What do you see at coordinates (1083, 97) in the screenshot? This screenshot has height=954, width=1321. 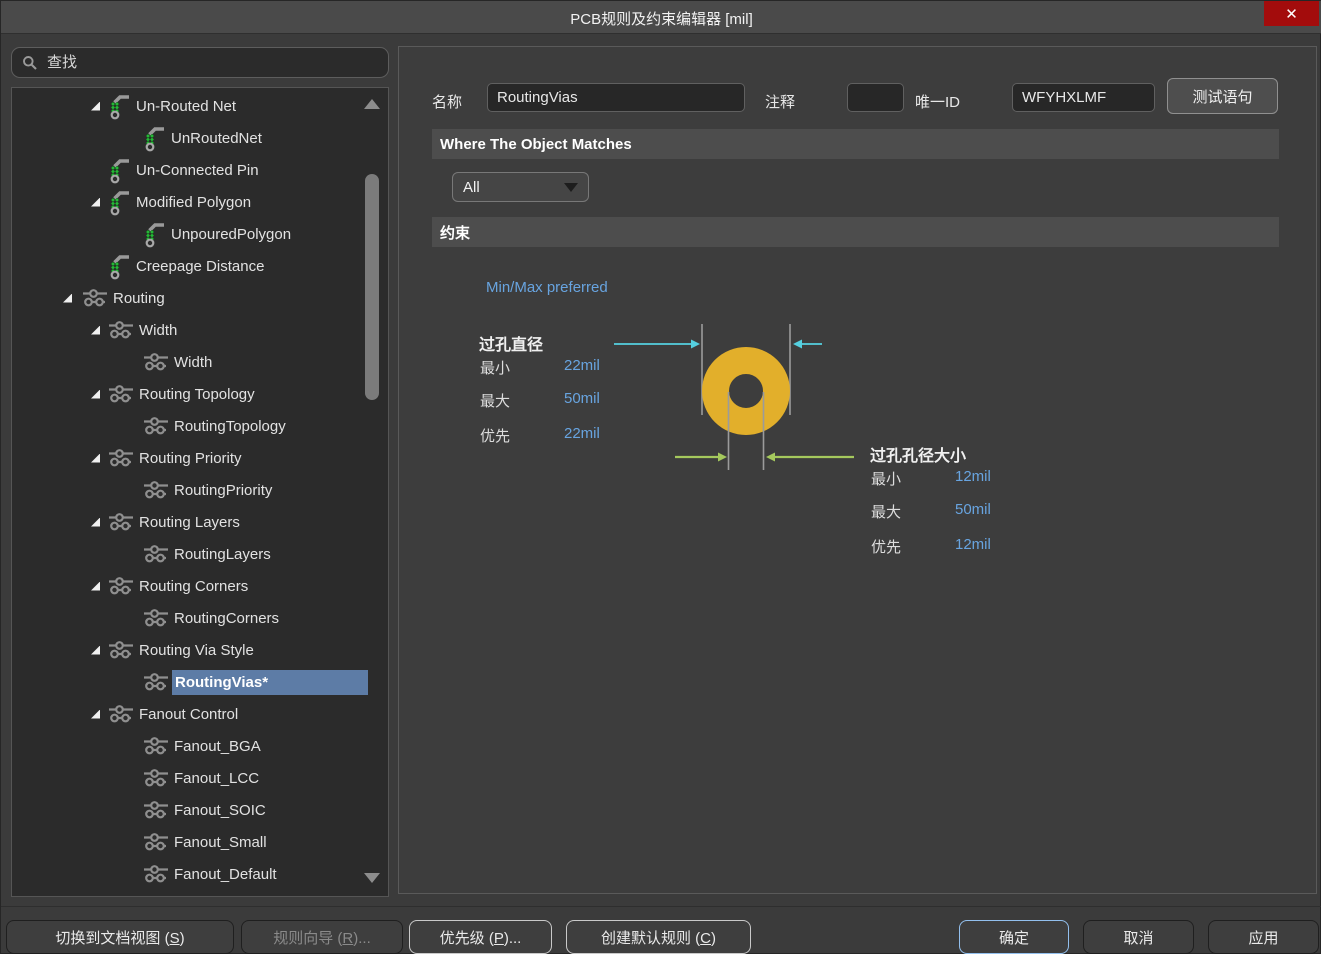 I see `unique-id-input` at bounding box center [1083, 97].